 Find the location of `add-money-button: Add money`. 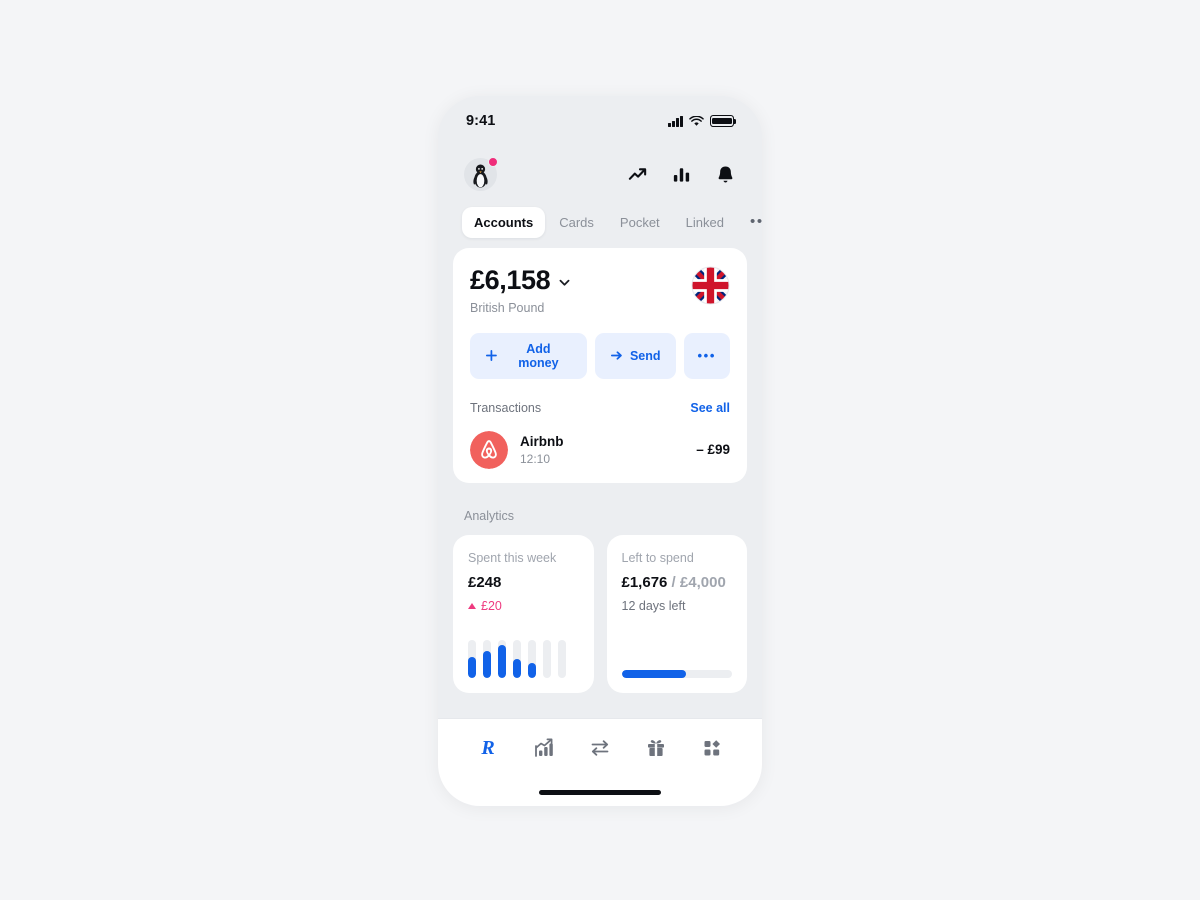

add-money-button: Add money is located at coordinates (528, 355).